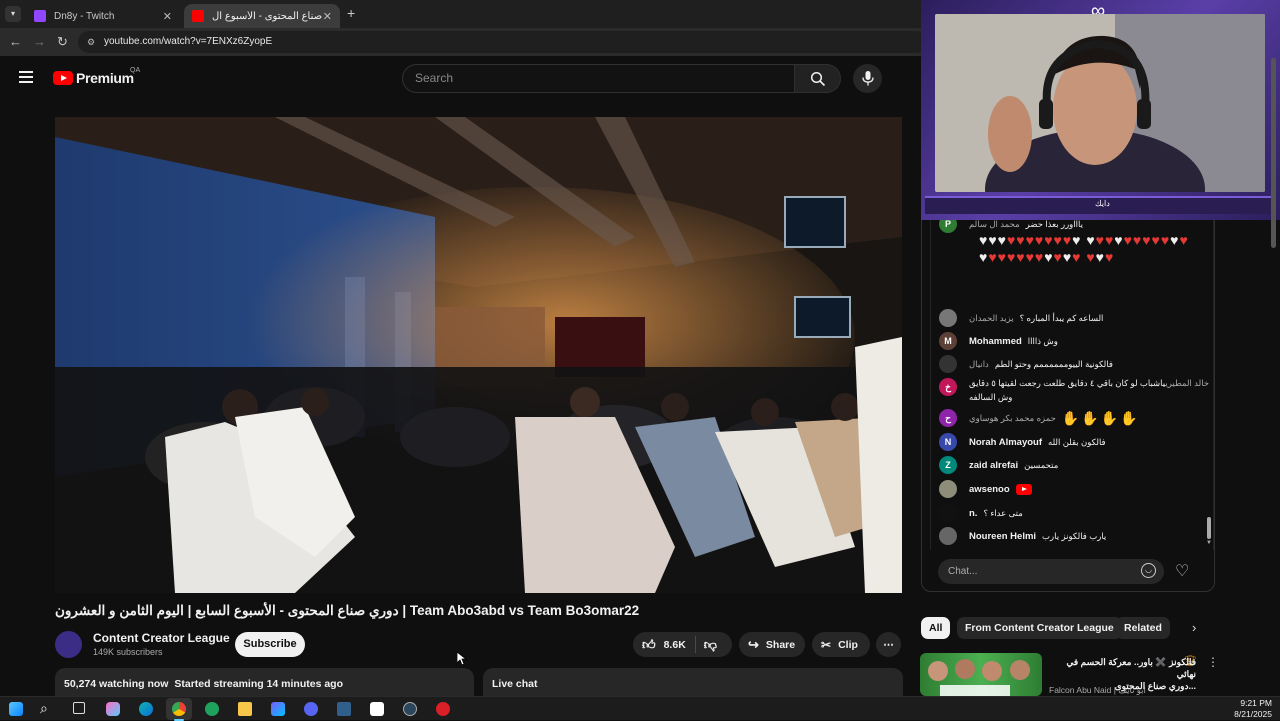 The image size is (1280, 721). What do you see at coordinates (344, 709) in the screenshot?
I see `xbox-app-icon` at bounding box center [344, 709].